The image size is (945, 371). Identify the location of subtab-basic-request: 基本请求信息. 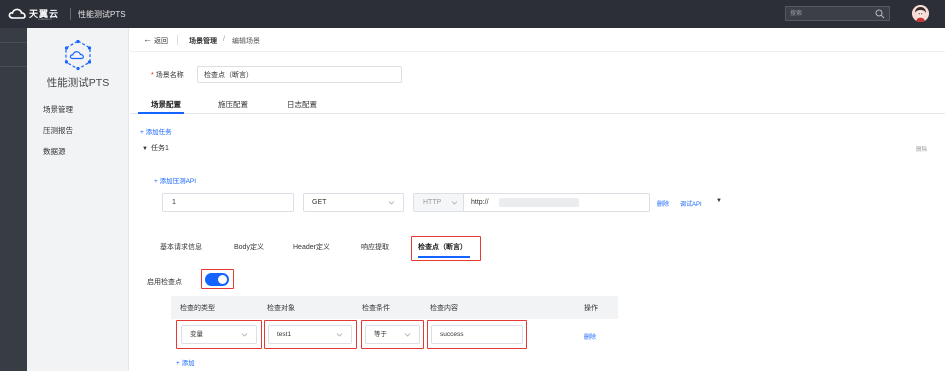
(181, 247).